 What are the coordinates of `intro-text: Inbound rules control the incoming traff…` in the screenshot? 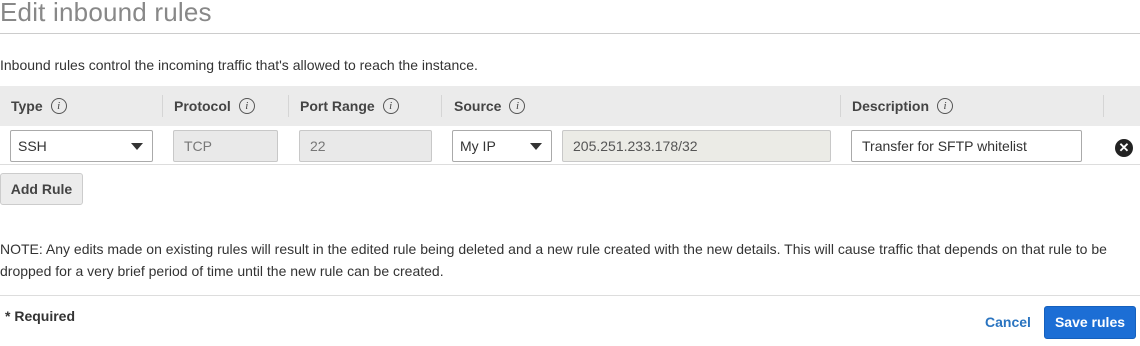 It's located at (239, 65).